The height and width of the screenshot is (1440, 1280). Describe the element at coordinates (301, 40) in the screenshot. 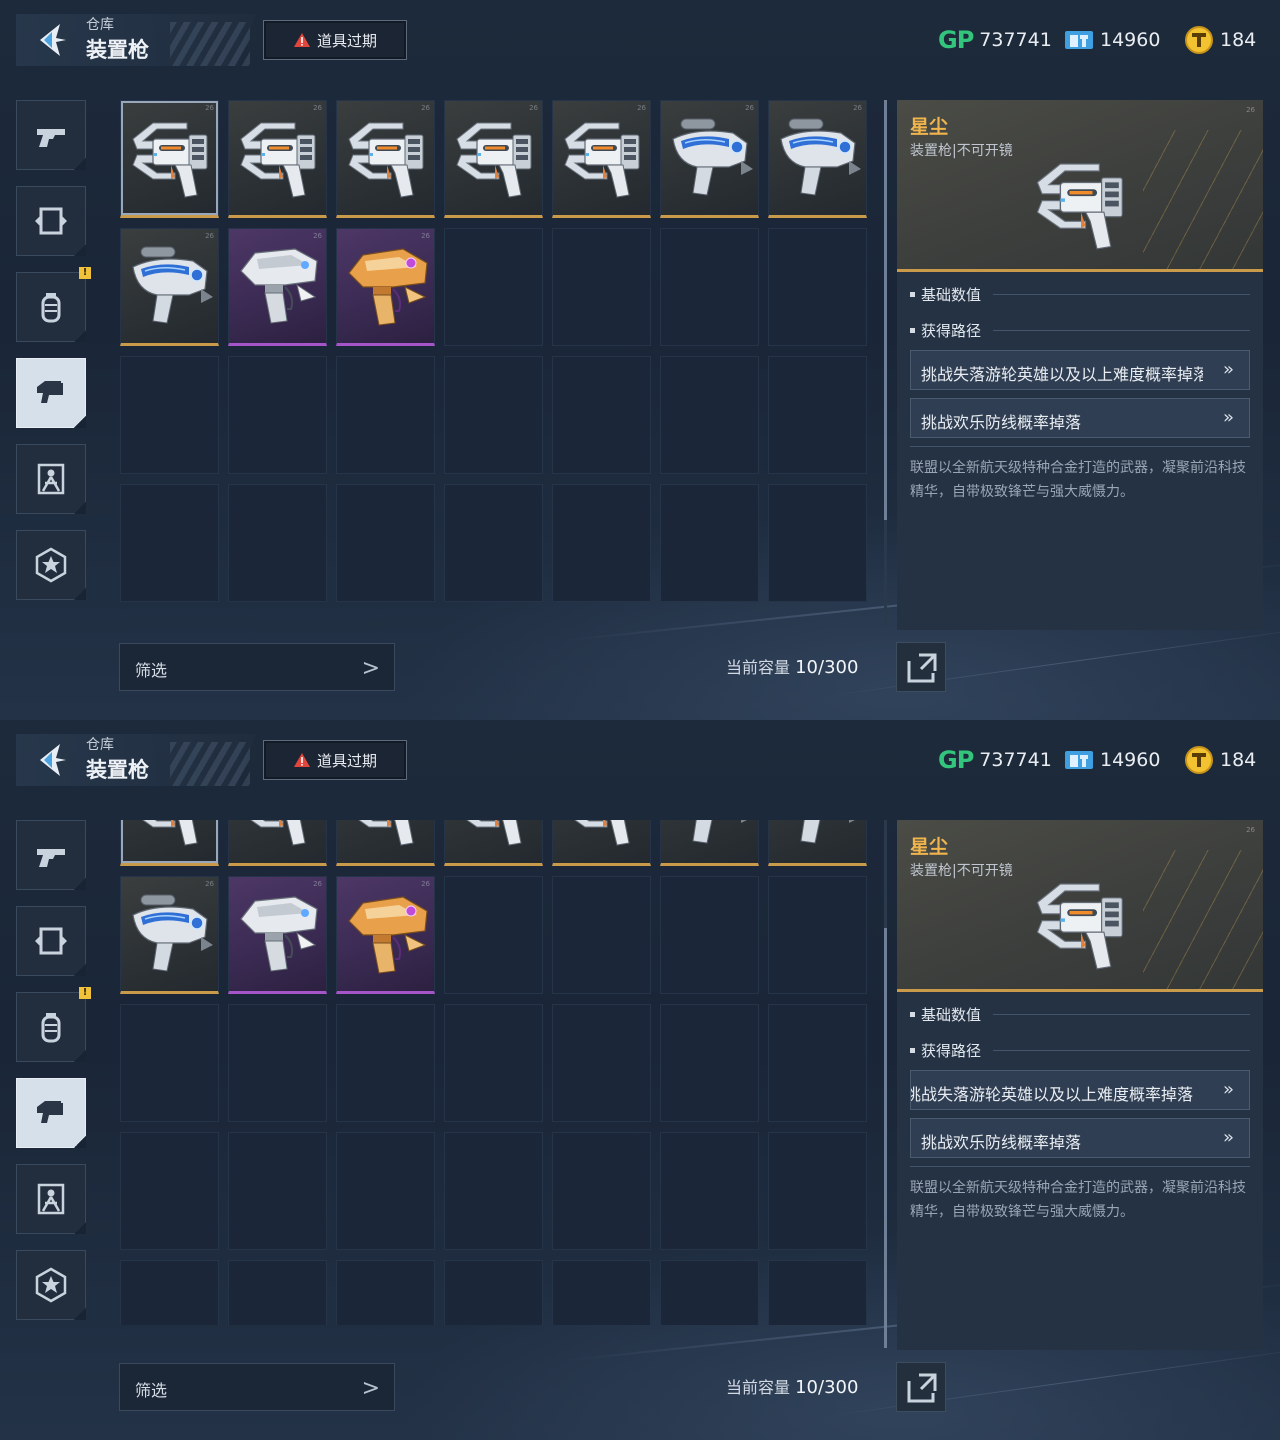

I see `warning-icon` at that location.